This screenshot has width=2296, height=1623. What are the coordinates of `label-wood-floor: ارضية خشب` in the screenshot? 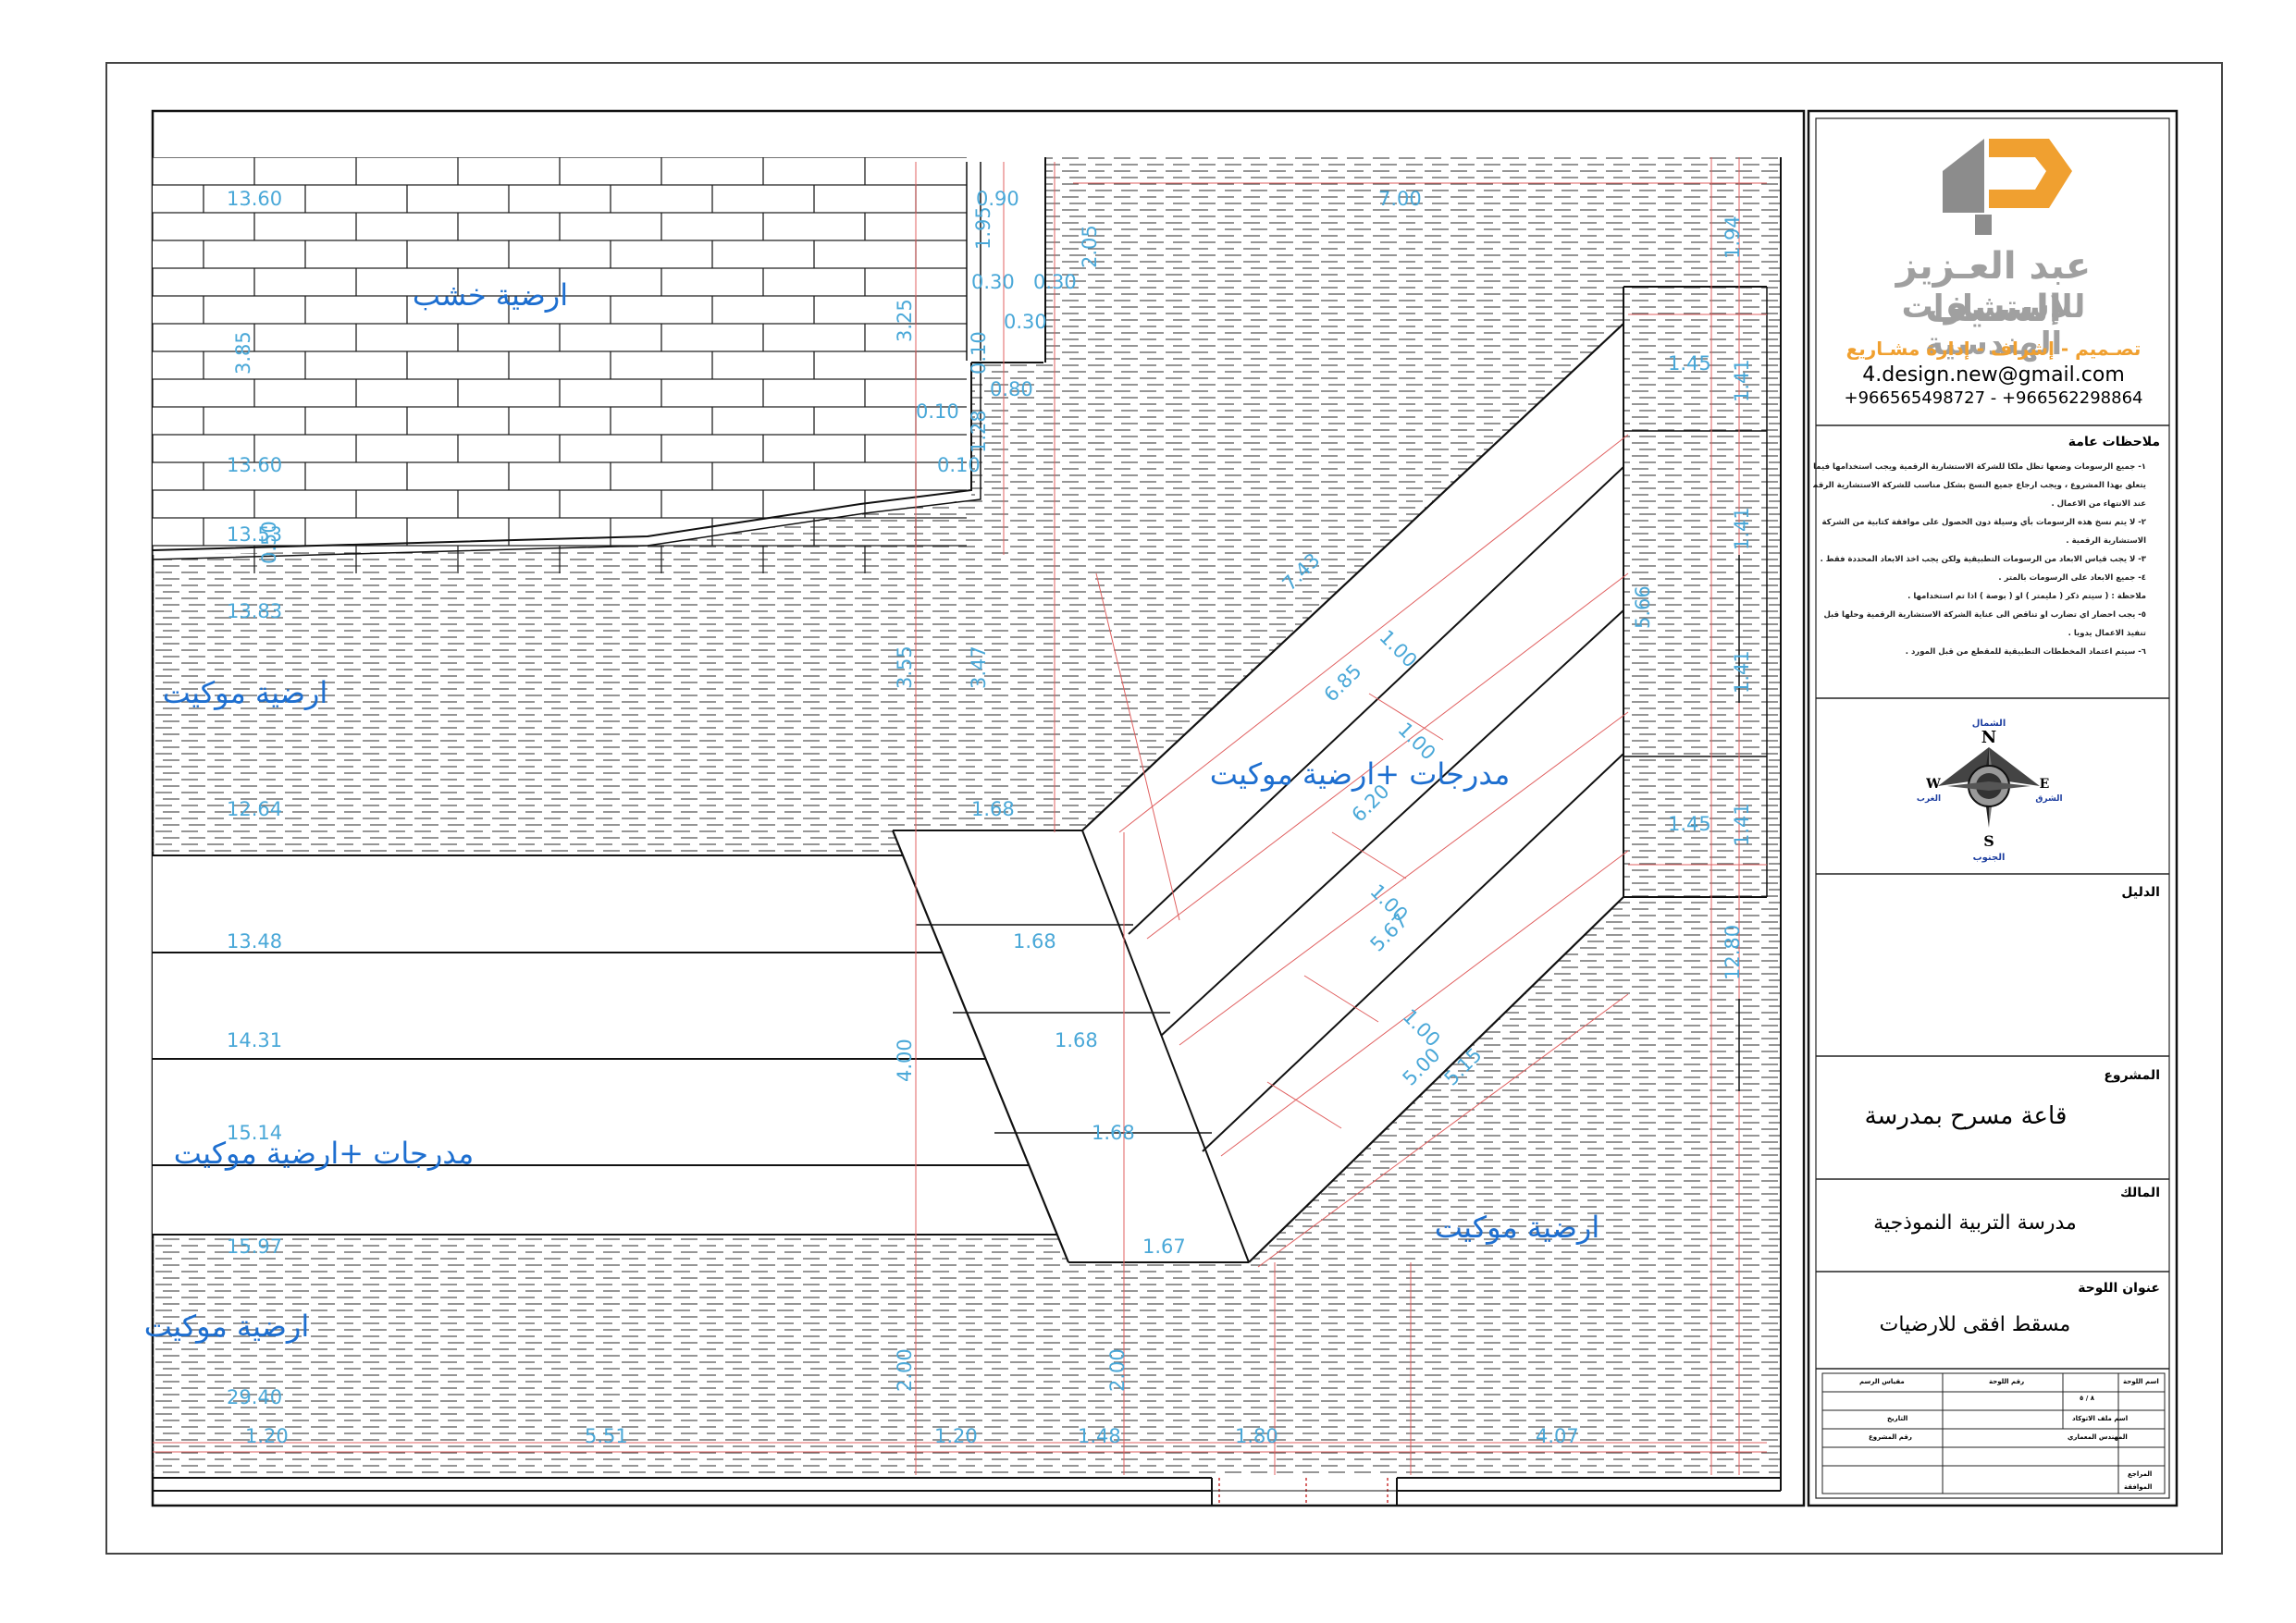 It's located at (490, 295).